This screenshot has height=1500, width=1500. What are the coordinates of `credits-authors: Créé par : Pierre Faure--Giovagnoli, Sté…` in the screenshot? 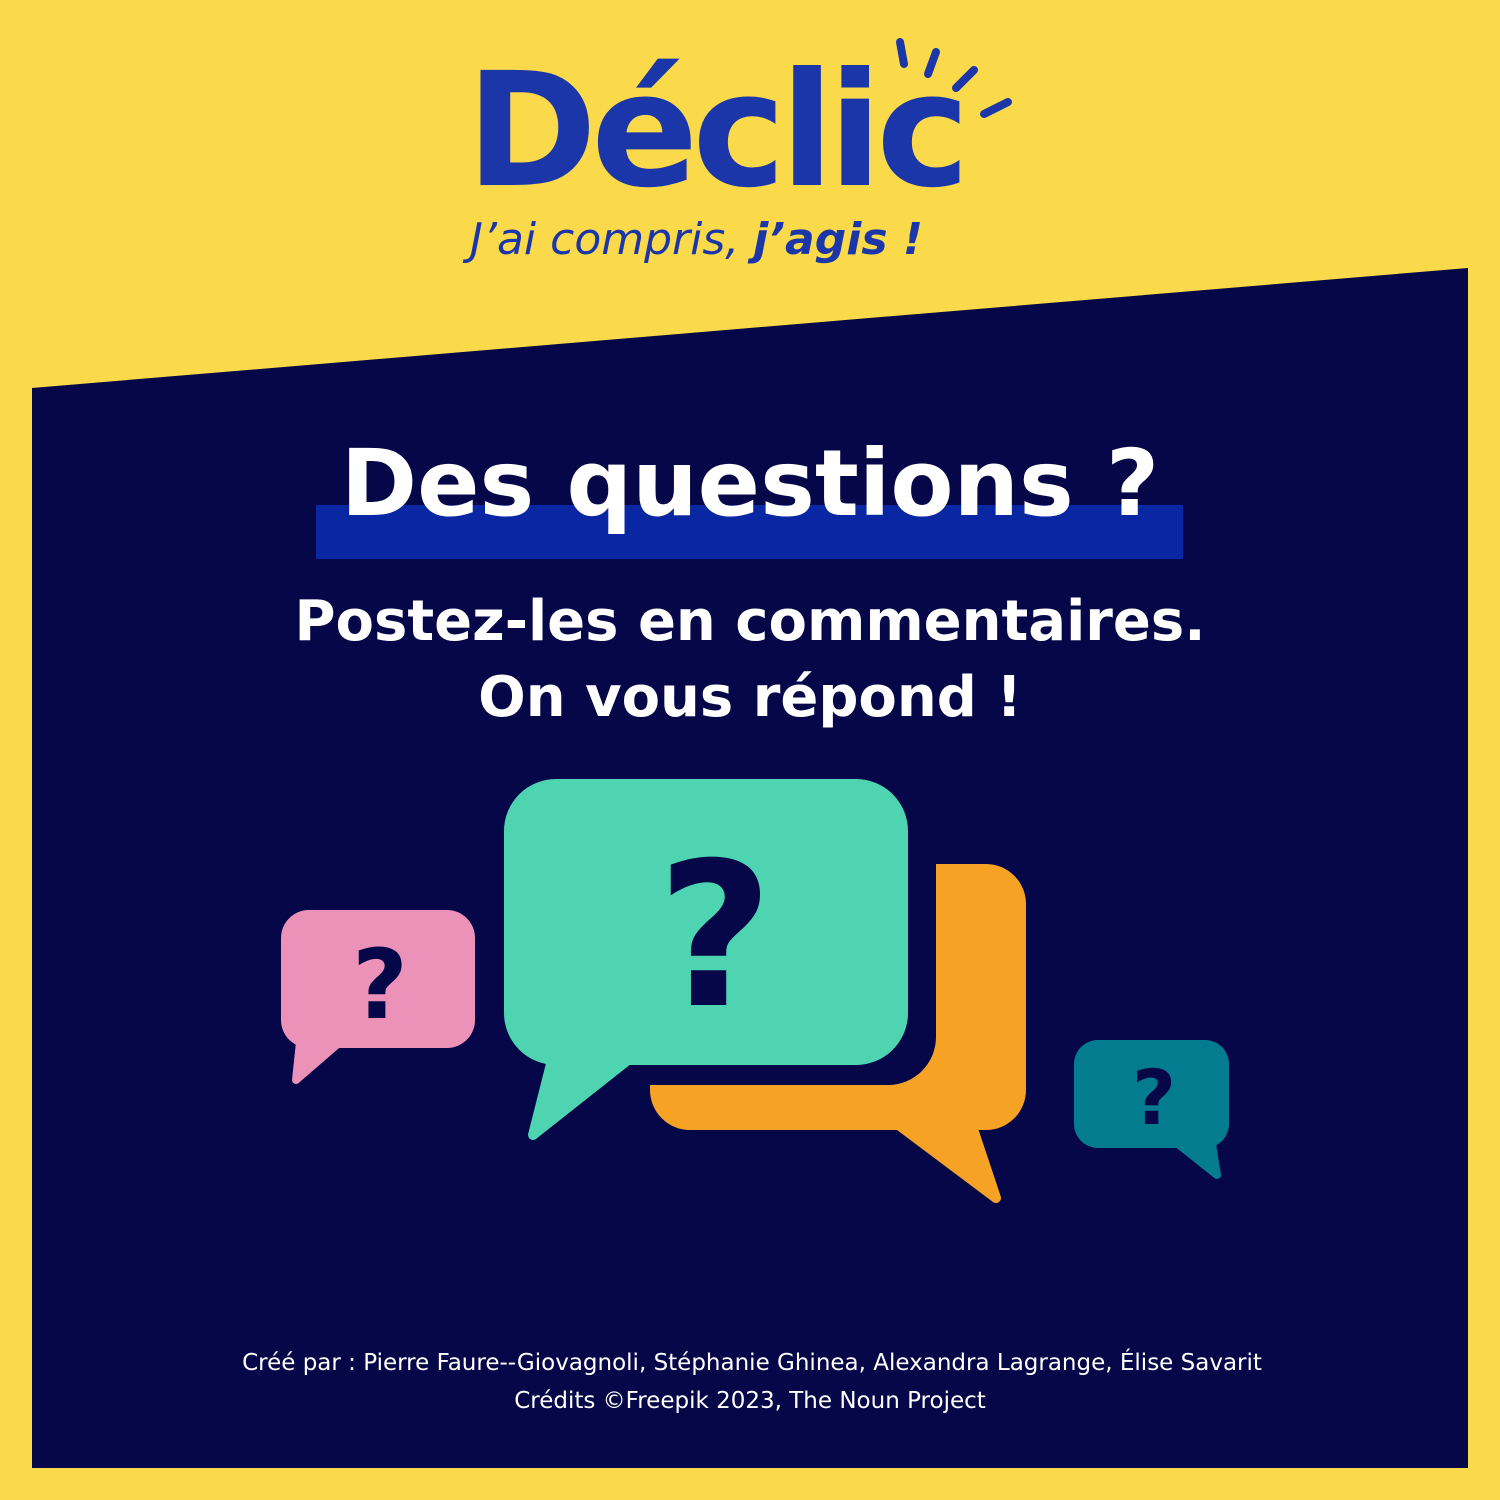 It's located at (752, 1363).